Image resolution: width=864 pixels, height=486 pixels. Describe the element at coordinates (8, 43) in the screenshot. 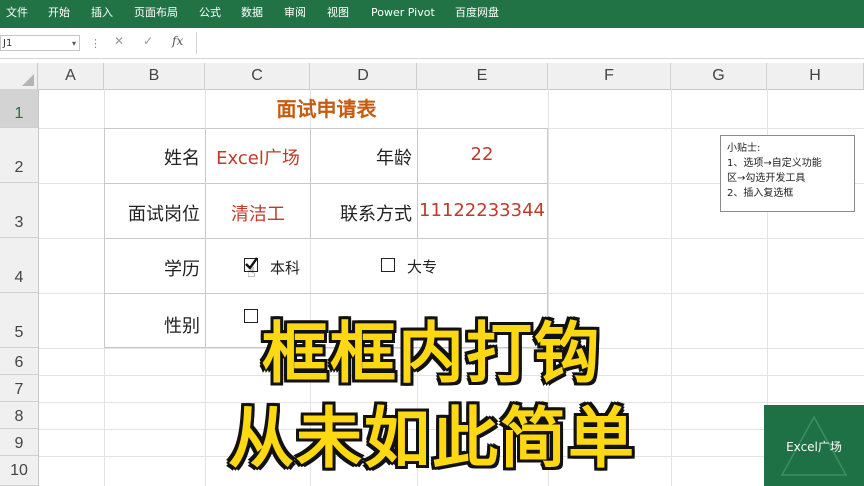

I see `name-box-value: J1` at that location.